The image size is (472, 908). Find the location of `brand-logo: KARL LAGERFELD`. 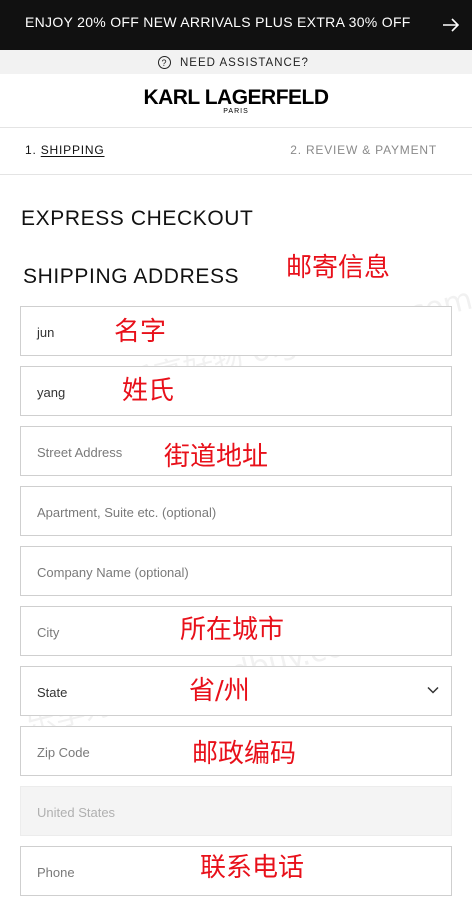

brand-logo: KARL LAGERFELD is located at coordinates (236, 98).